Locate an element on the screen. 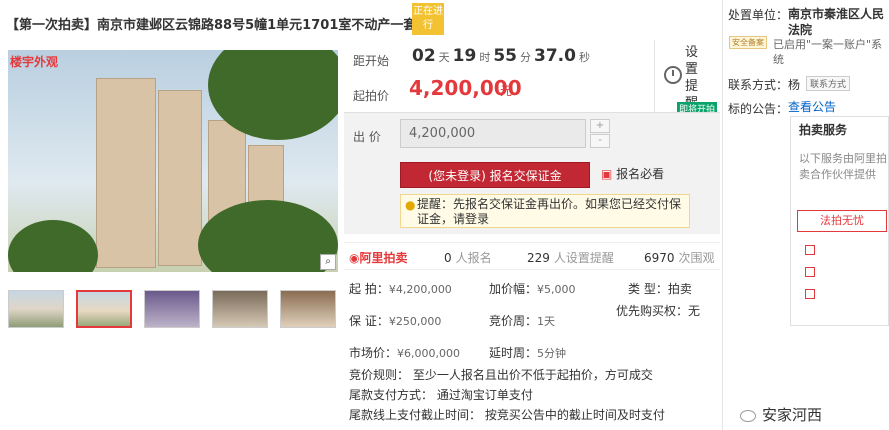 The width and height of the screenshot is (889, 430). auction-service-text: 以下服务由阿里拍卖合作伙伴提供 is located at coordinates (843, 166).